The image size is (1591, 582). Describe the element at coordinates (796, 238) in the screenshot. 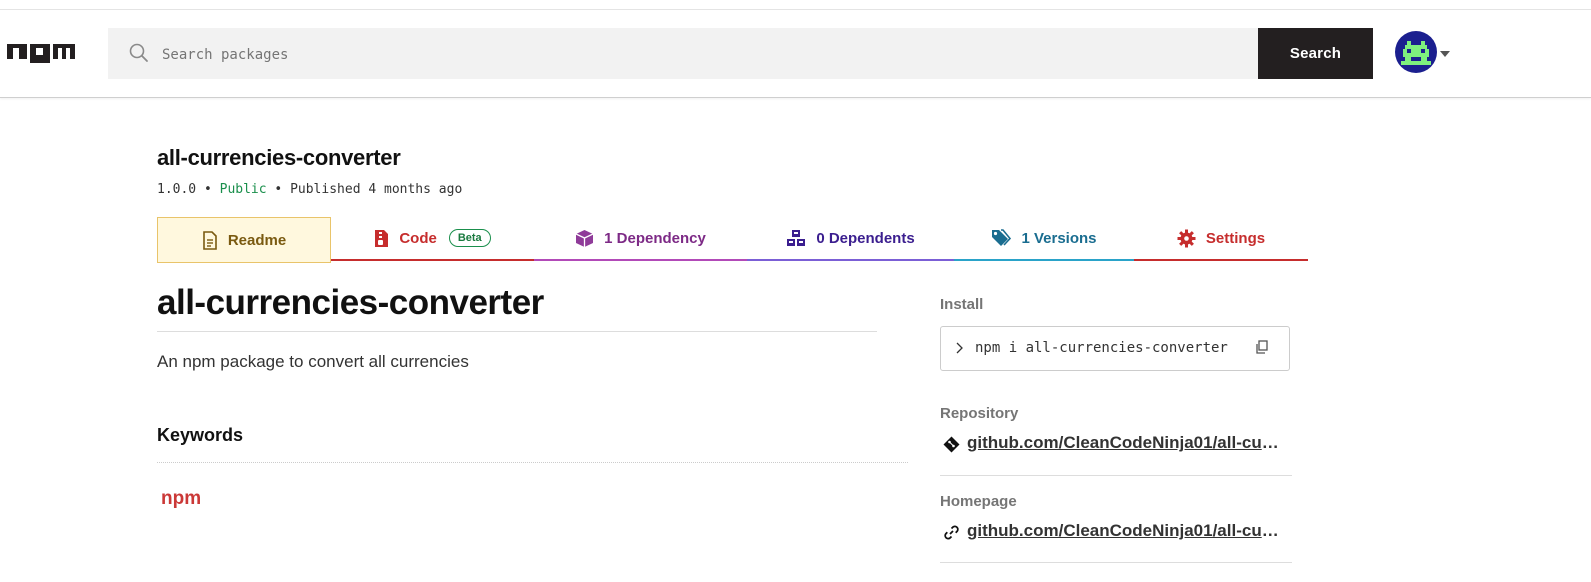

I see `boxes-icon` at that location.